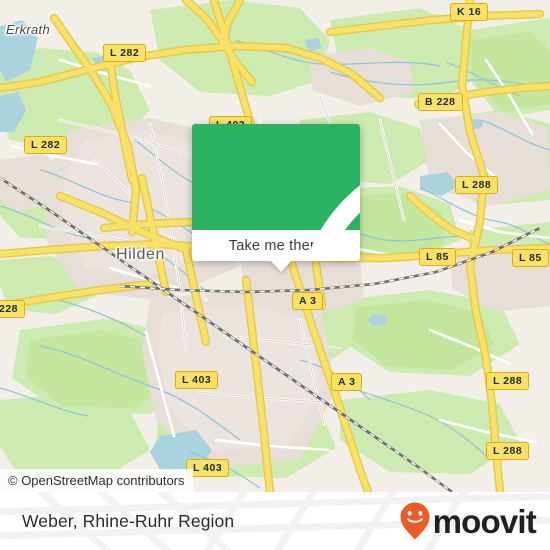  I want to click on road-shield-k16: K 16, so click(469, 12).